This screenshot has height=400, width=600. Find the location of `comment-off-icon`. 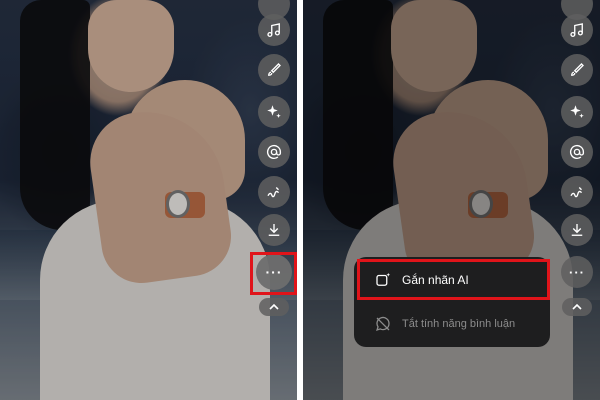

comment-off-icon is located at coordinates (382, 323).